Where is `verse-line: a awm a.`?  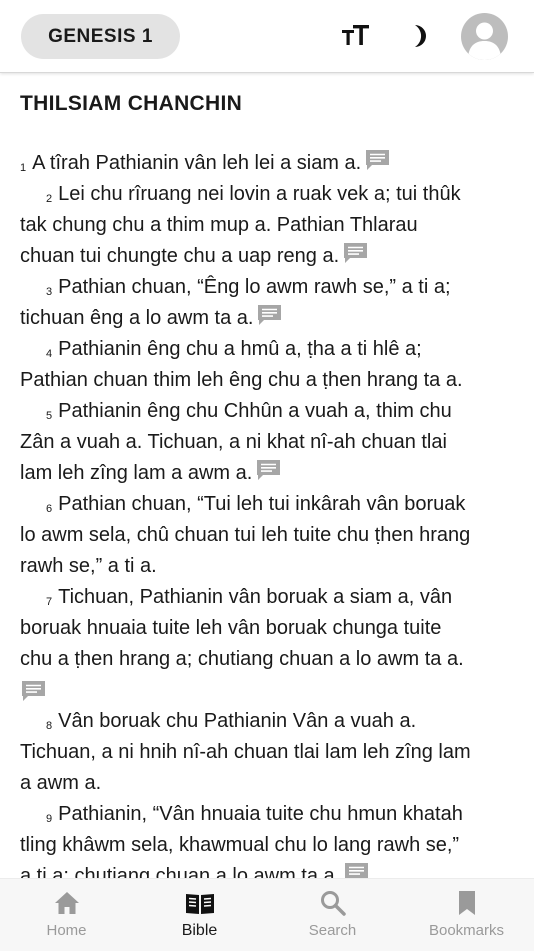 verse-line: a awm a. is located at coordinates (270, 783).